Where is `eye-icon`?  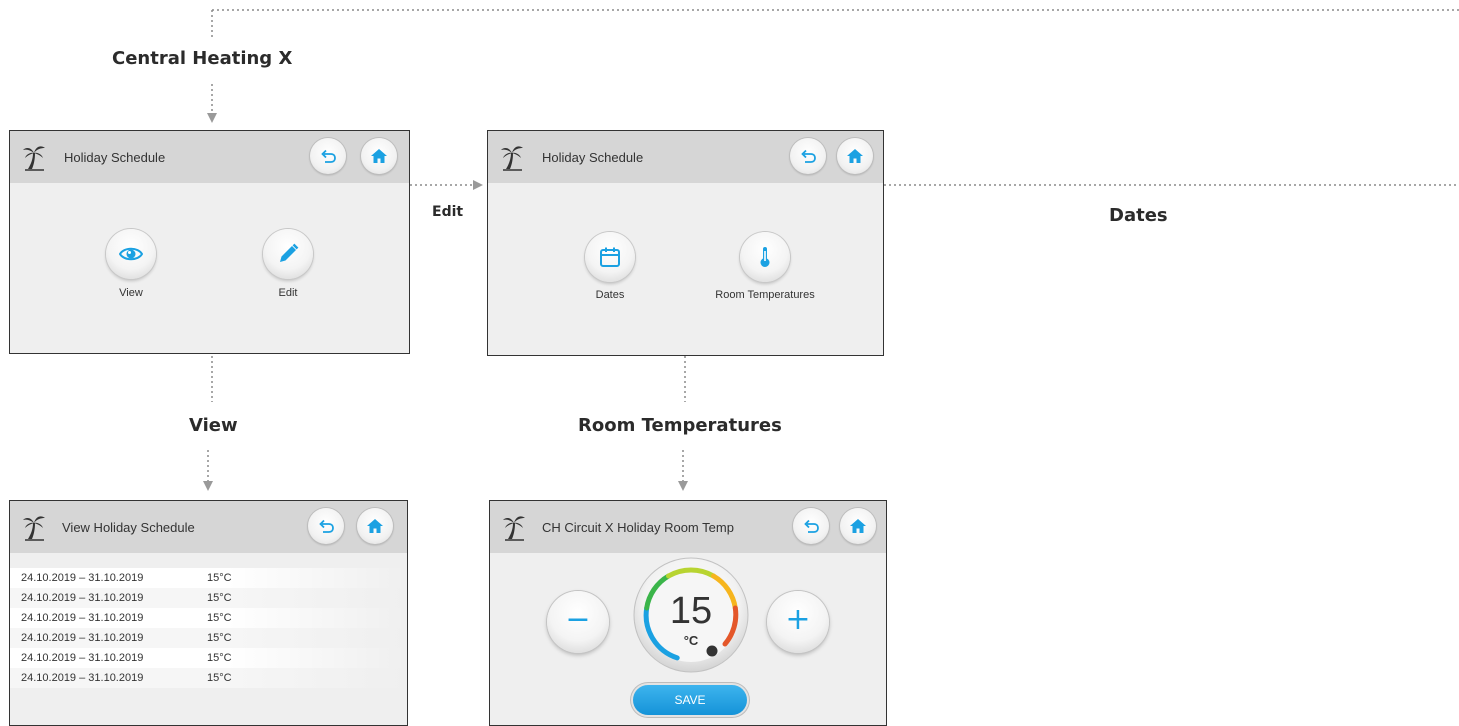
eye-icon is located at coordinates (131, 254).